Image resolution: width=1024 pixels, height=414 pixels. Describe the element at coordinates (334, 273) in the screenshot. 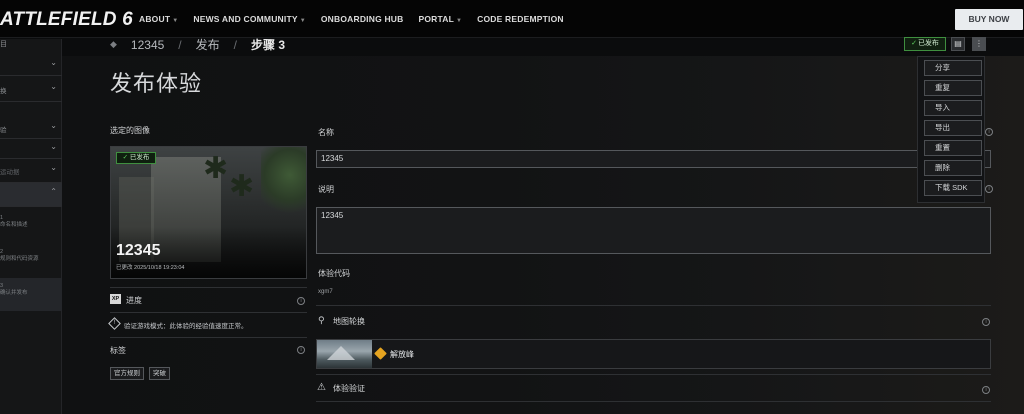

I see `experience-code-label: 体验代码` at that location.